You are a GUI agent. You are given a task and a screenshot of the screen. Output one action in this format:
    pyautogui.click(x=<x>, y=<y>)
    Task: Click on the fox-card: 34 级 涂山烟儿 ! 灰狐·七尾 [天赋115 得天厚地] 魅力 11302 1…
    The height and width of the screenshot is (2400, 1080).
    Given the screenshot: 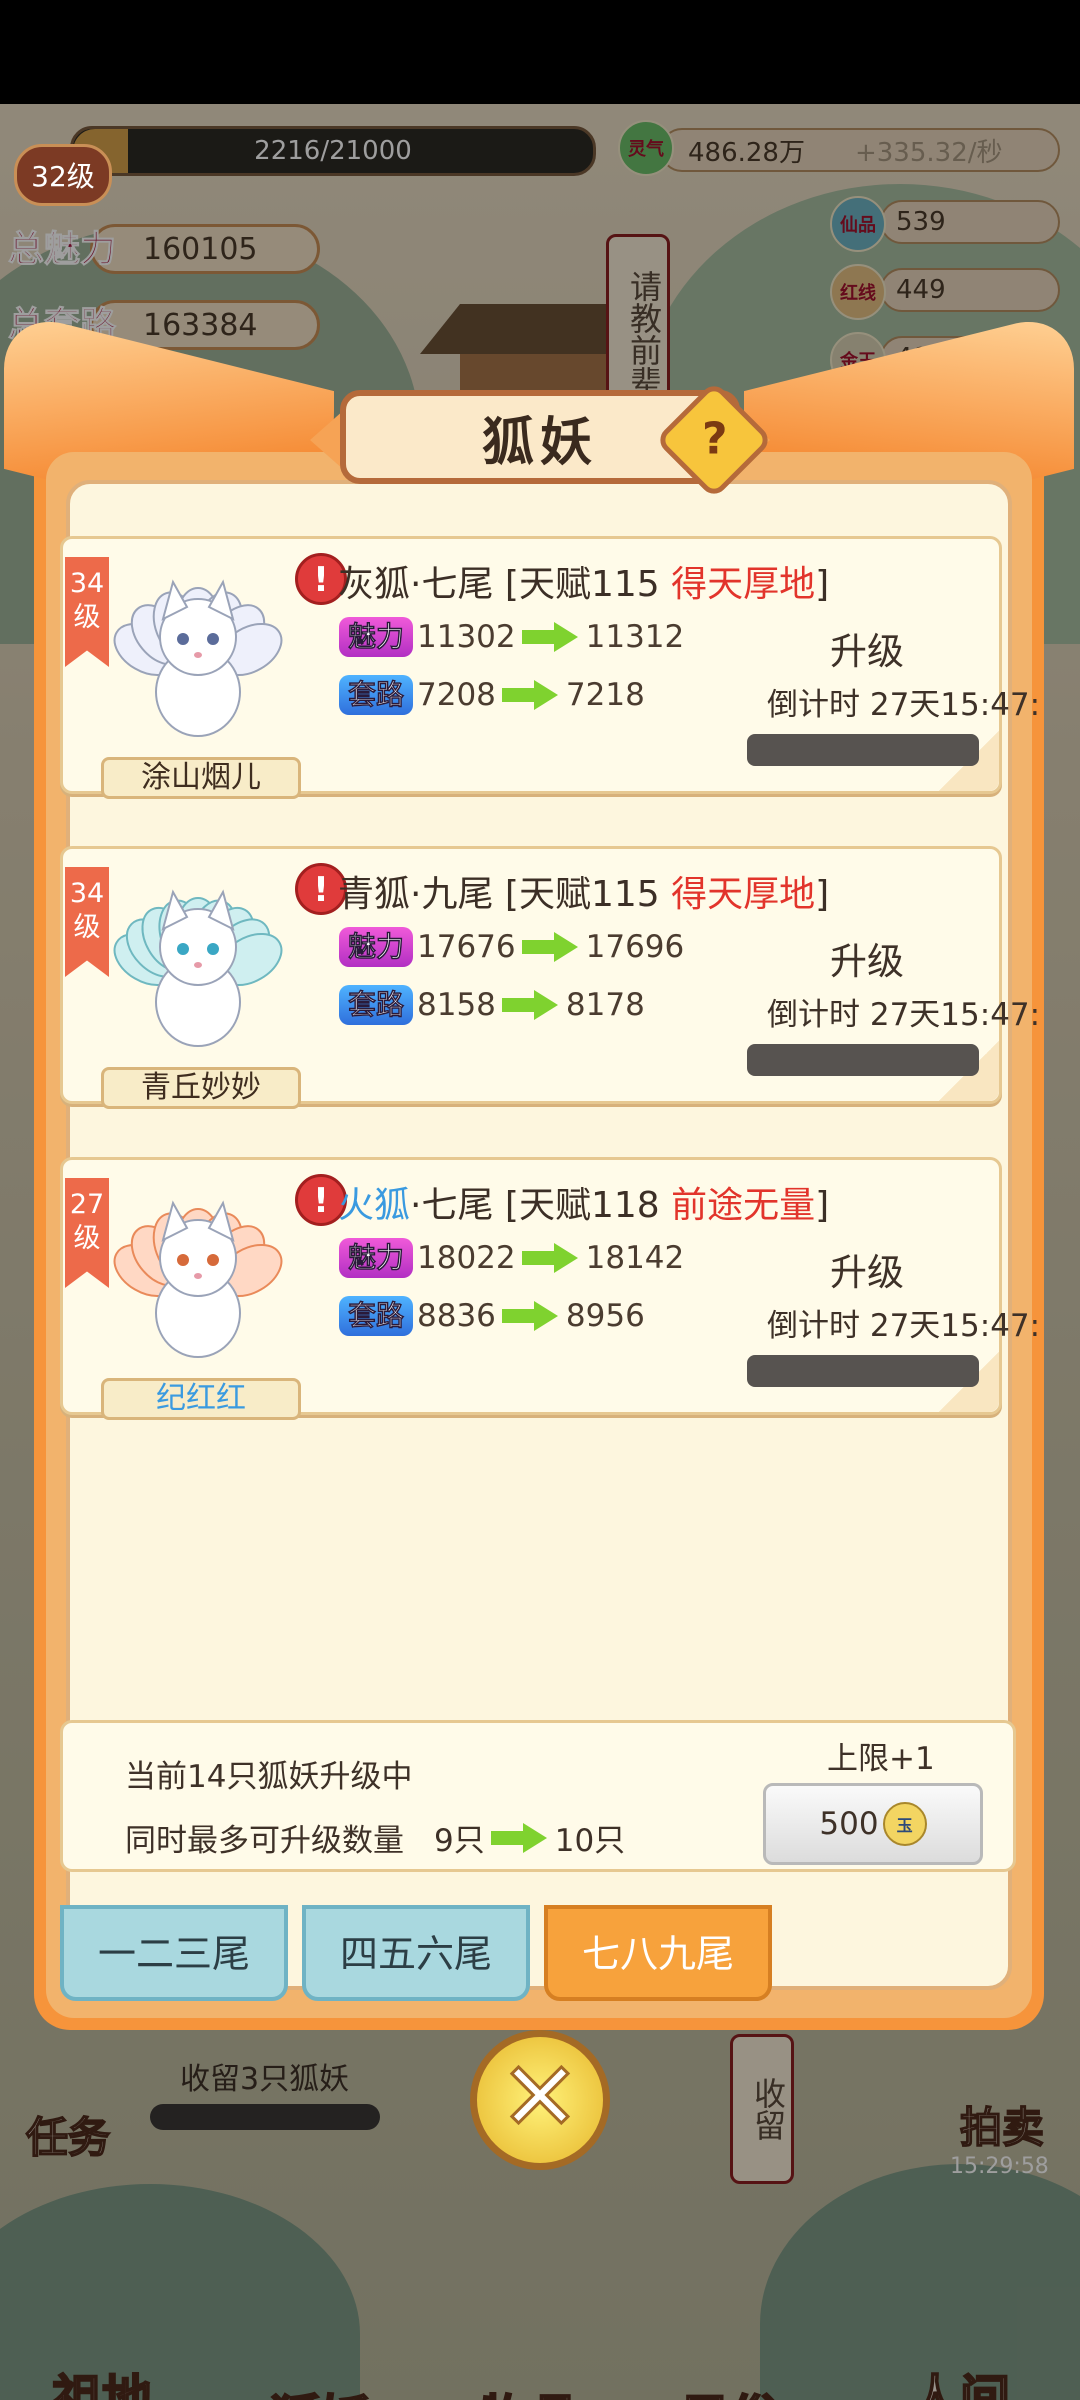 What is the action you would take?
    pyautogui.click(x=550, y=667)
    